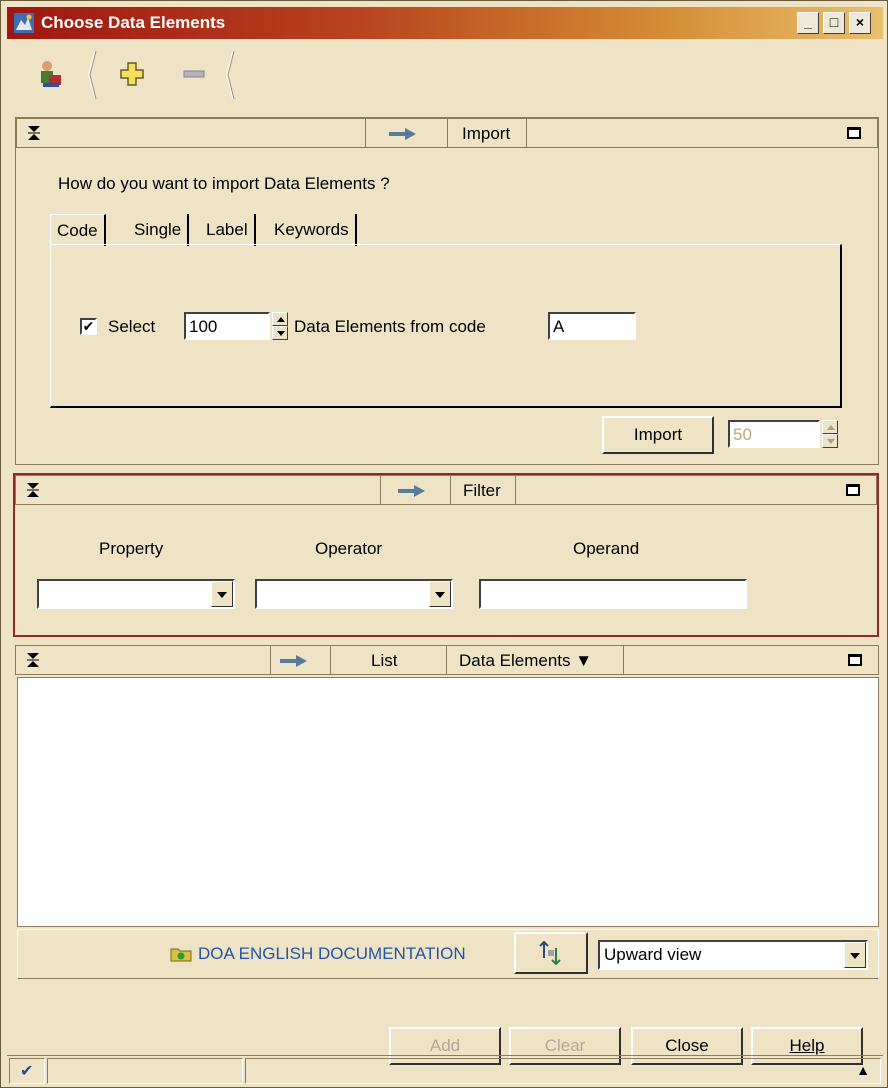 The width and height of the screenshot is (888, 1088). What do you see at coordinates (658, 435) in the screenshot?
I see `import-button: Import` at bounding box center [658, 435].